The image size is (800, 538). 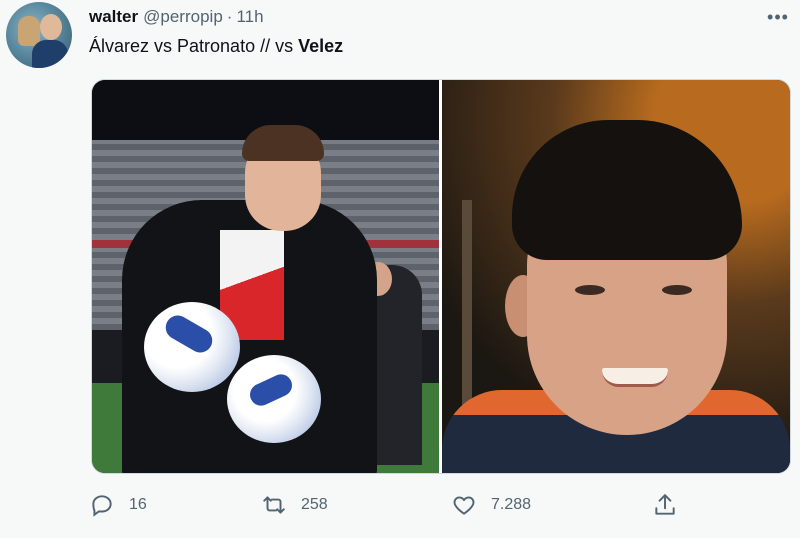 I want to click on retweet-count: 258, so click(x=314, y=504).